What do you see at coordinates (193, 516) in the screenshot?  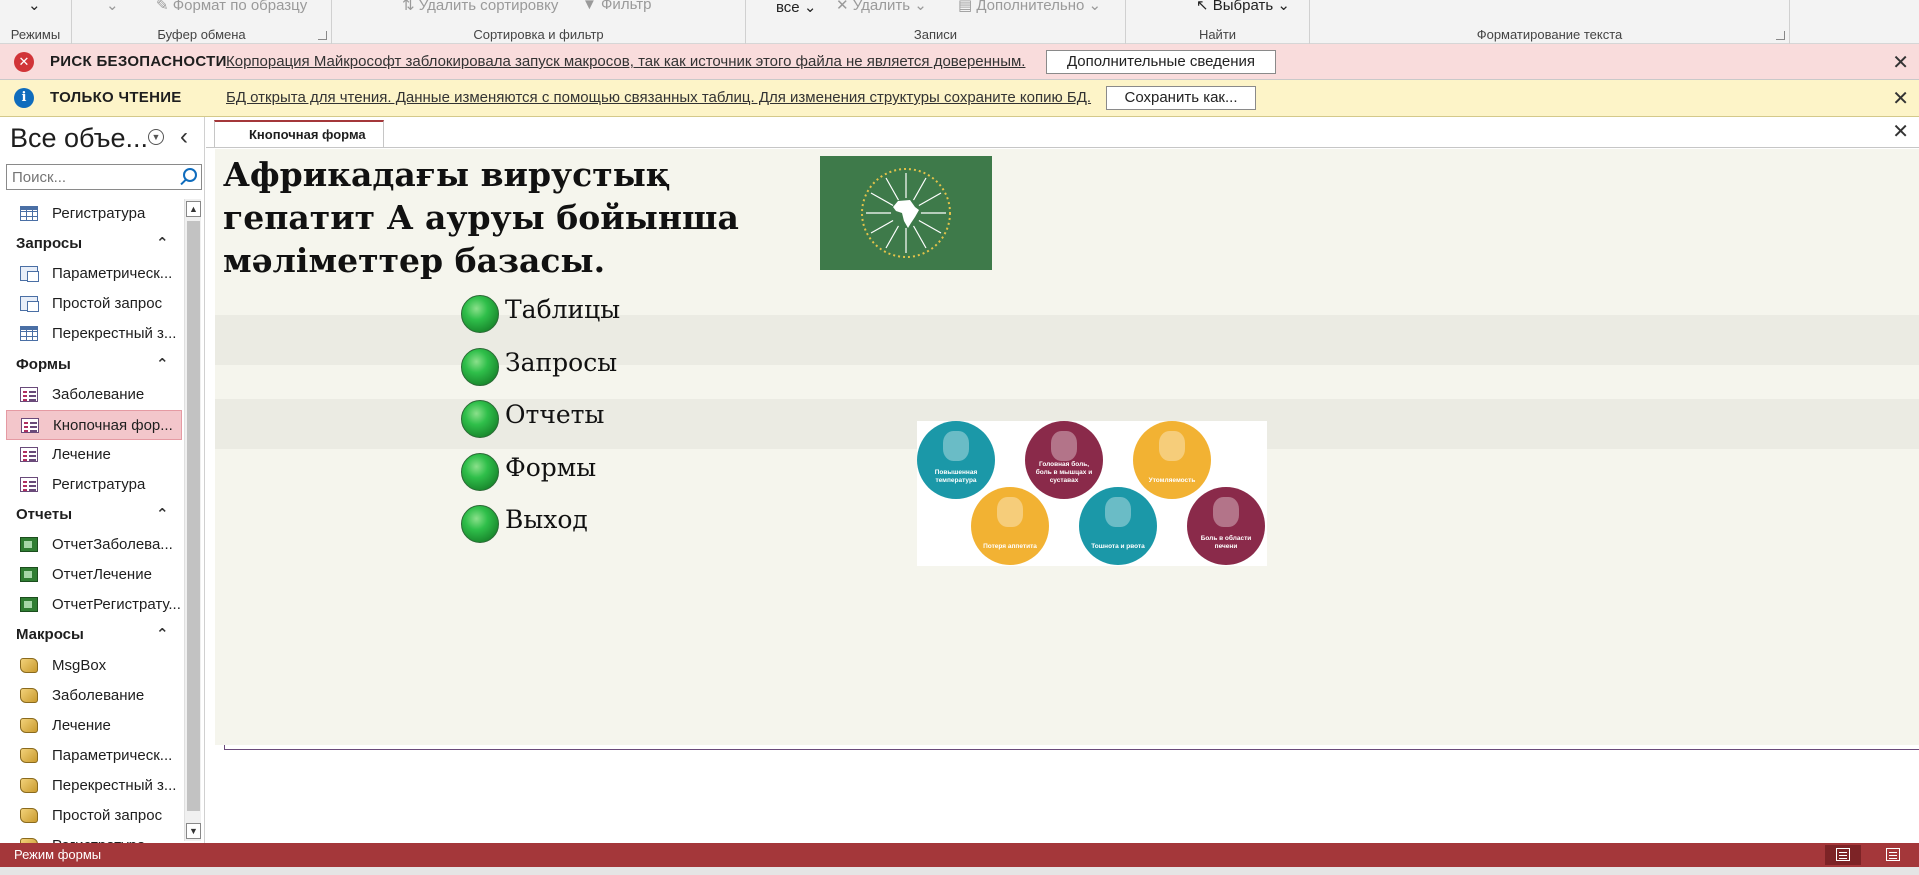 I see `scroll-thumb` at bounding box center [193, 516].